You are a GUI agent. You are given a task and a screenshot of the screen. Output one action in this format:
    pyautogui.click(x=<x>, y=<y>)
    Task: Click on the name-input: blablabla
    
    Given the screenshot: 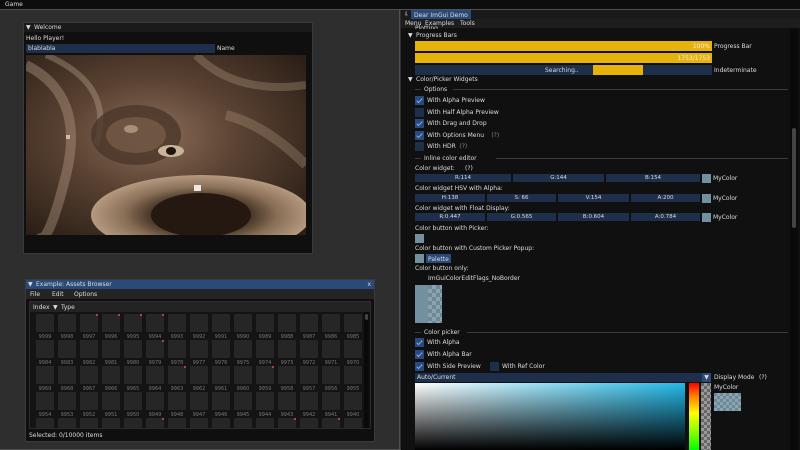 What is the action you would take?
    pyautogui.click(x=120, y=48)
    